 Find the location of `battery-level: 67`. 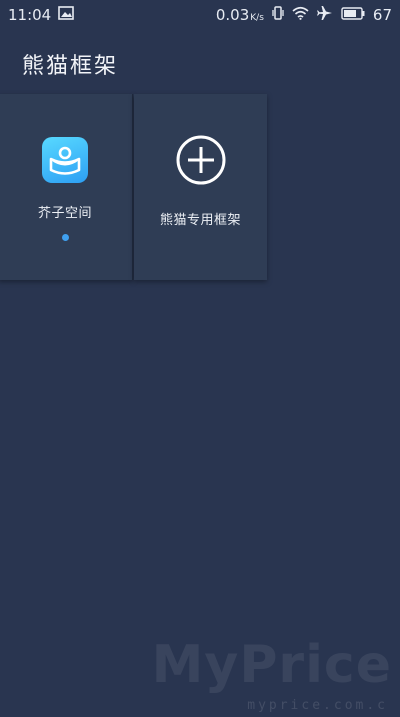

battery-level: 67 is located at coordinates (382, 15).